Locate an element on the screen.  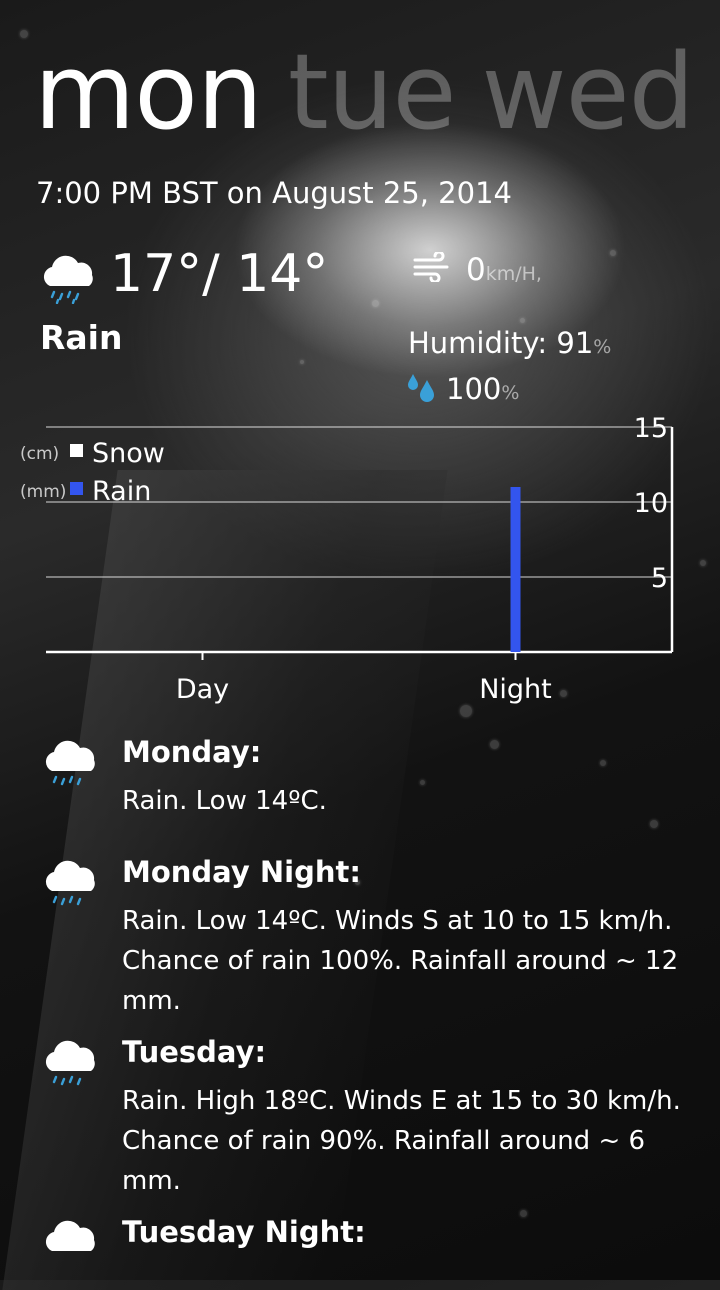
tab-mon: mon is located at coordinates (148, 92).